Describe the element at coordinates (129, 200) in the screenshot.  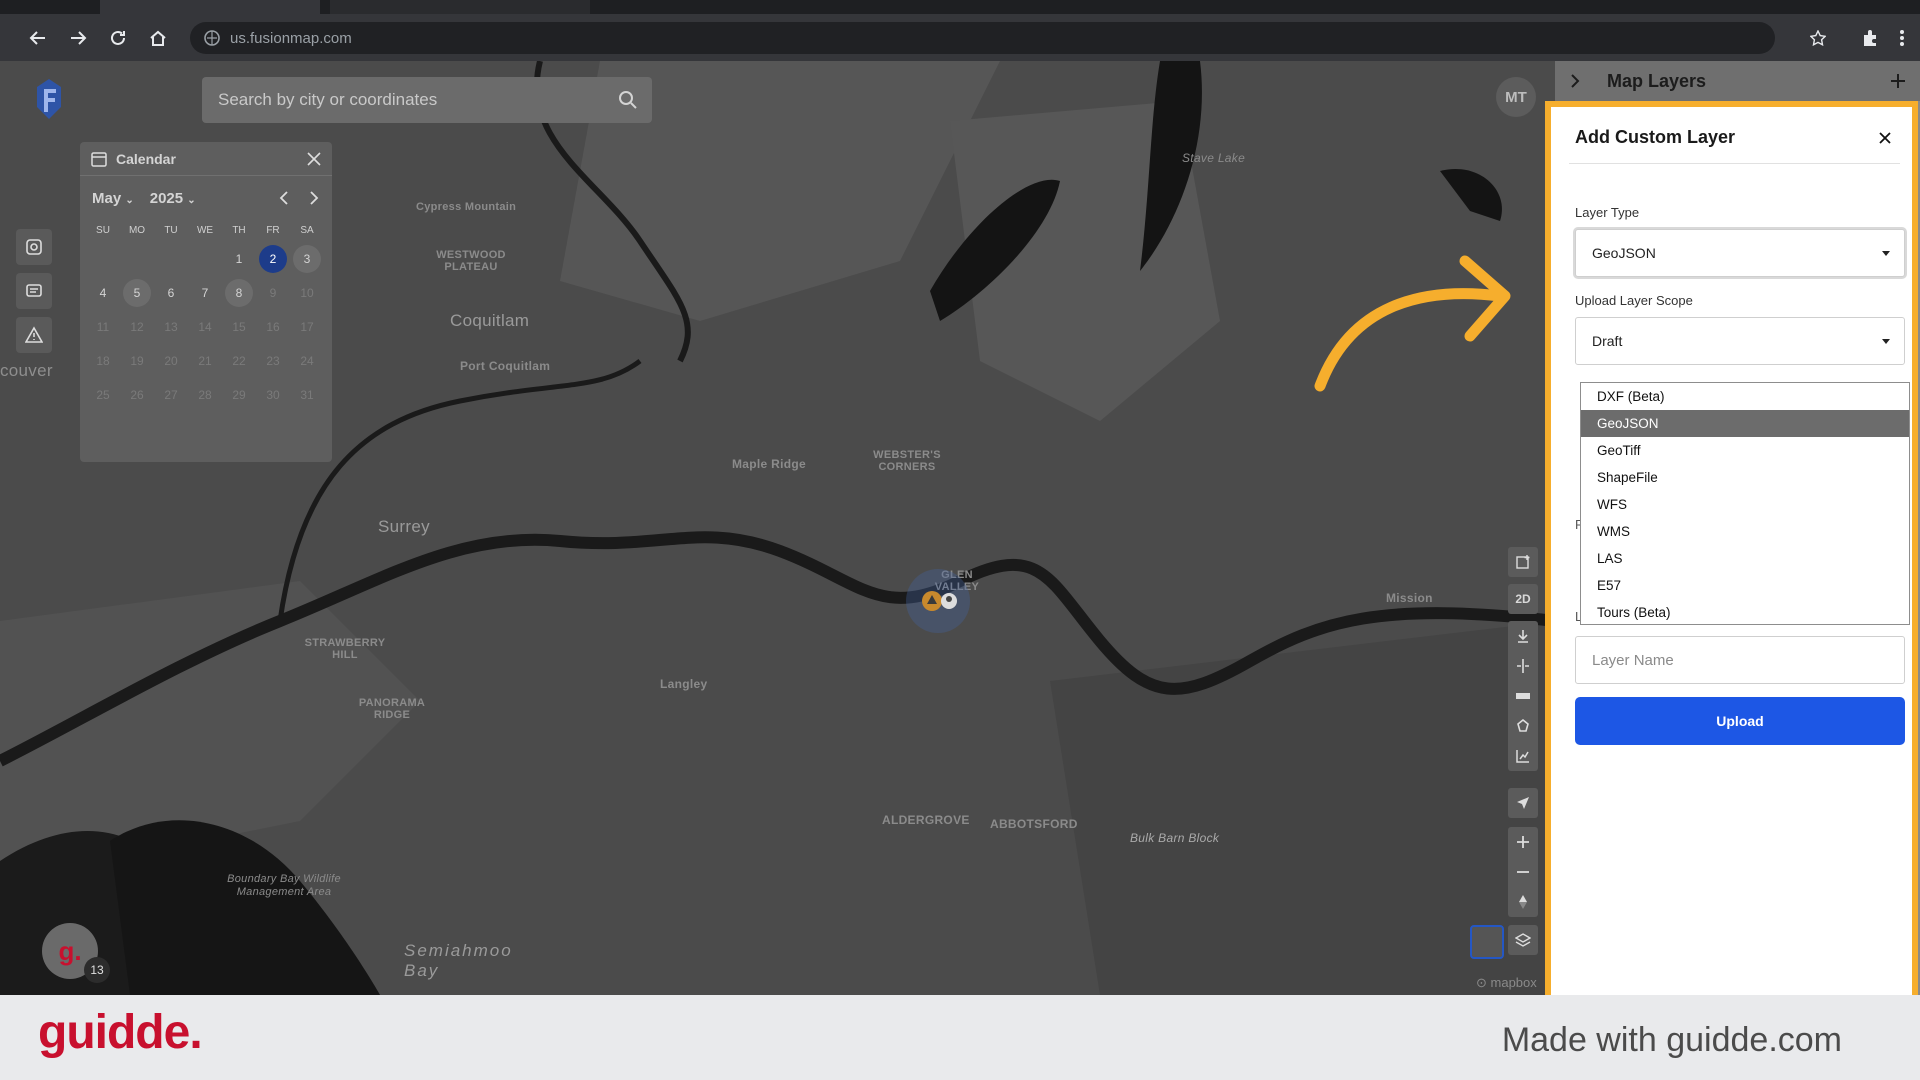
I see `chevron-down-icon: ⌄` at that location.